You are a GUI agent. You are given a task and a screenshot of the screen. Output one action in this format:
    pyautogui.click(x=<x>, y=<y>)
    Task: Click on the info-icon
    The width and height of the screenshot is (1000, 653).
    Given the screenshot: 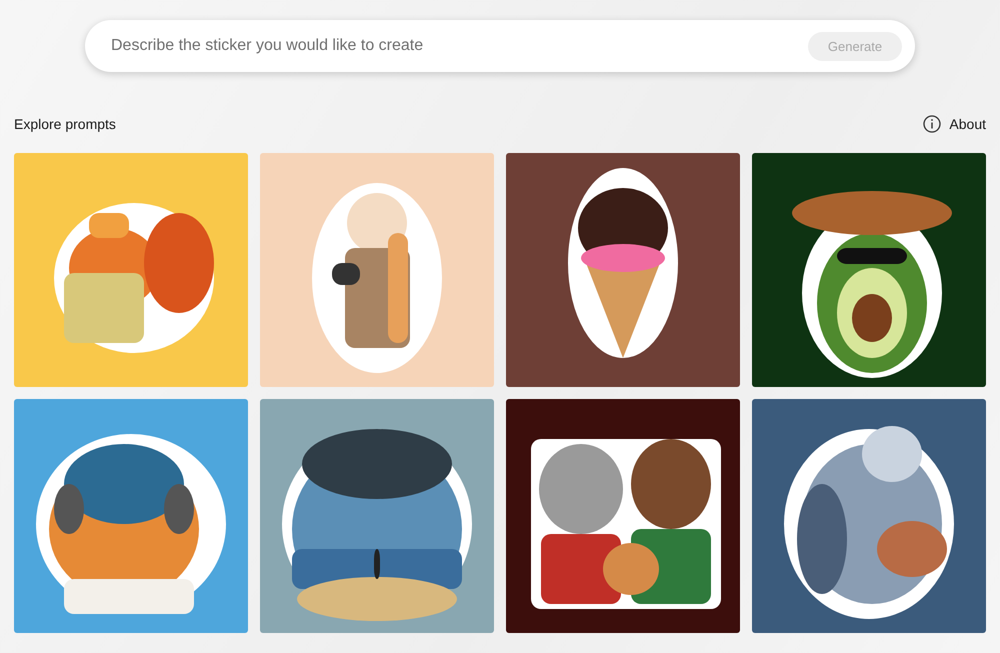 What is the action you would take?
    pyautogui.click(x=932, y=124)
    